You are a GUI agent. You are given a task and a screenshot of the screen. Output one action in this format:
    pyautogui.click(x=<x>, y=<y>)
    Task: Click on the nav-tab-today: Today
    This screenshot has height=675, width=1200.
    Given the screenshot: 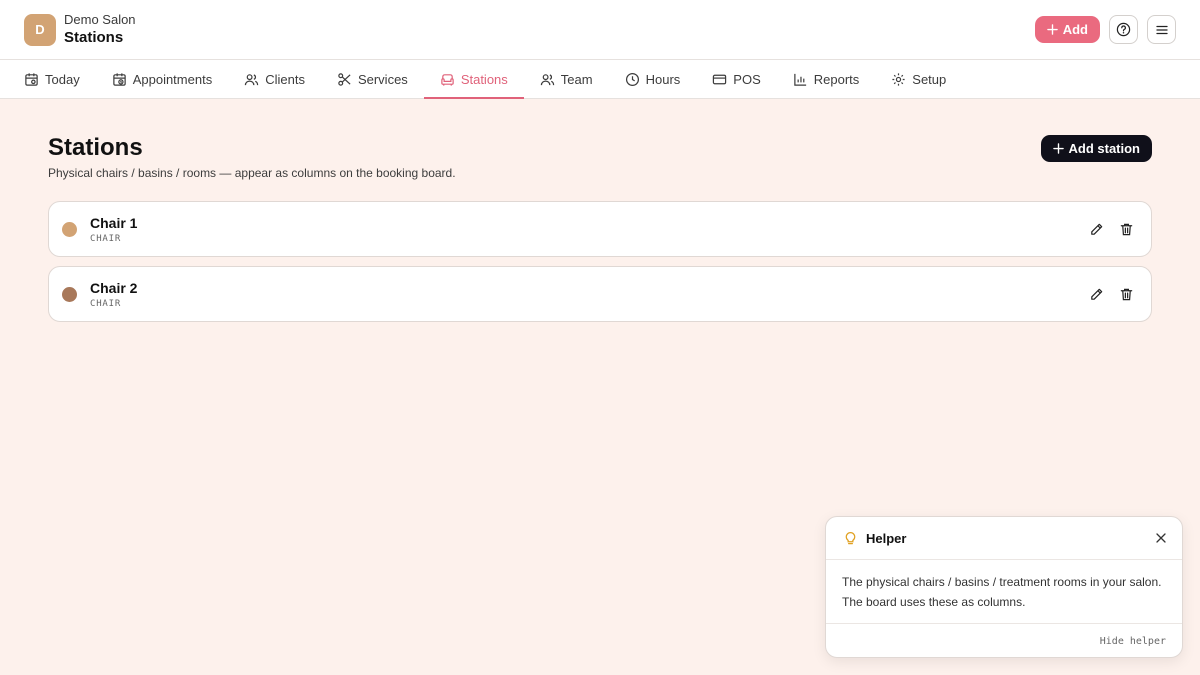 What is the action you would take?
    pyautogui.click(x=52, y=79)
    